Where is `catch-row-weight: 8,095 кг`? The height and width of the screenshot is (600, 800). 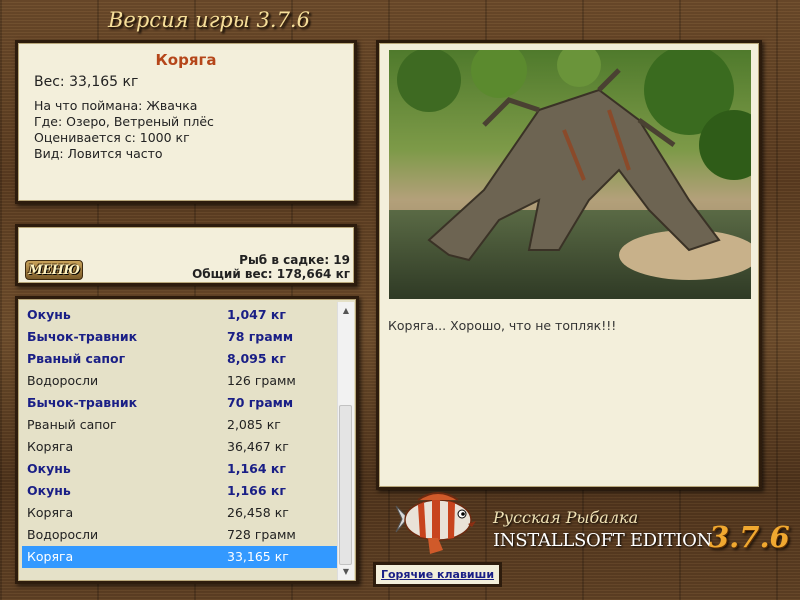
catch-row-weight: 8,095 кг is located at coordinates (256, 358).